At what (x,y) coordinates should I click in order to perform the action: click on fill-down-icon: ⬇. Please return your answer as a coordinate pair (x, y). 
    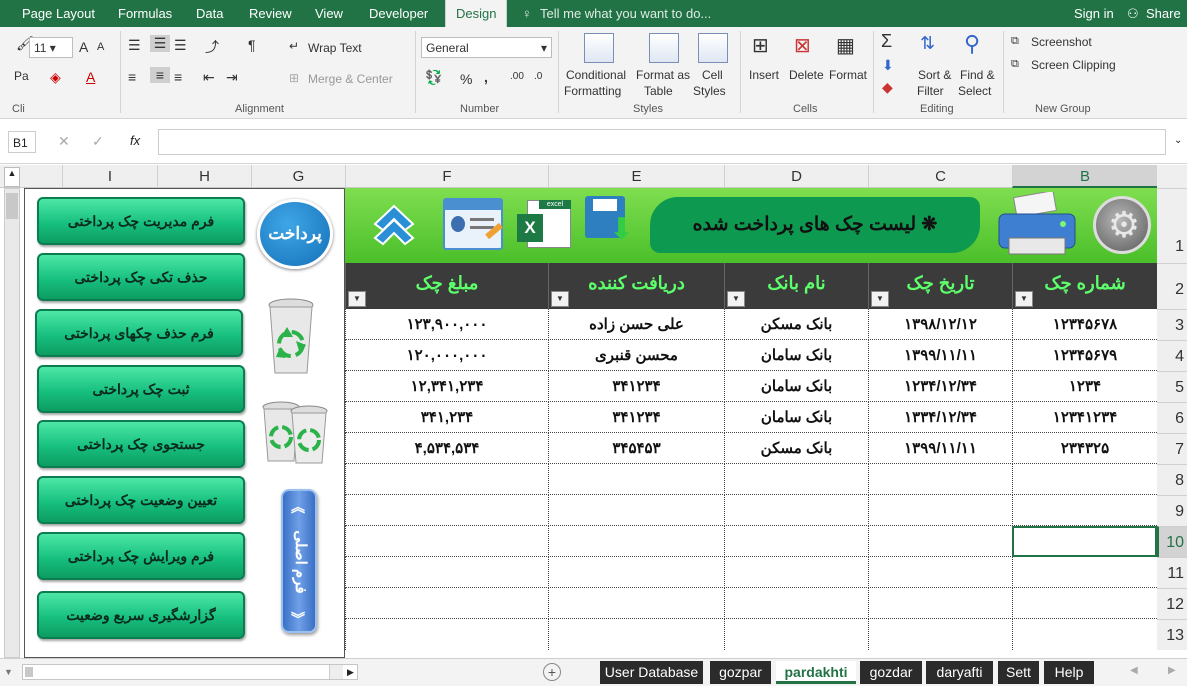
    Looking at the image, I should click on (888, 65).